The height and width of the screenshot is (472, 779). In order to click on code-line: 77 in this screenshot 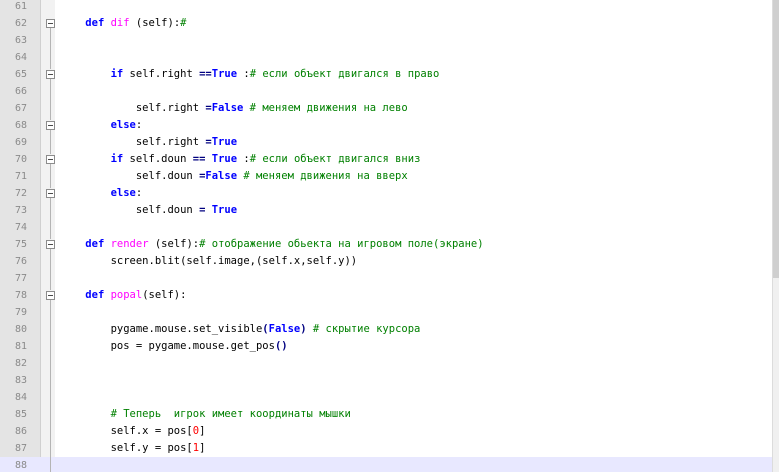, I will do `click(386, 278)`.